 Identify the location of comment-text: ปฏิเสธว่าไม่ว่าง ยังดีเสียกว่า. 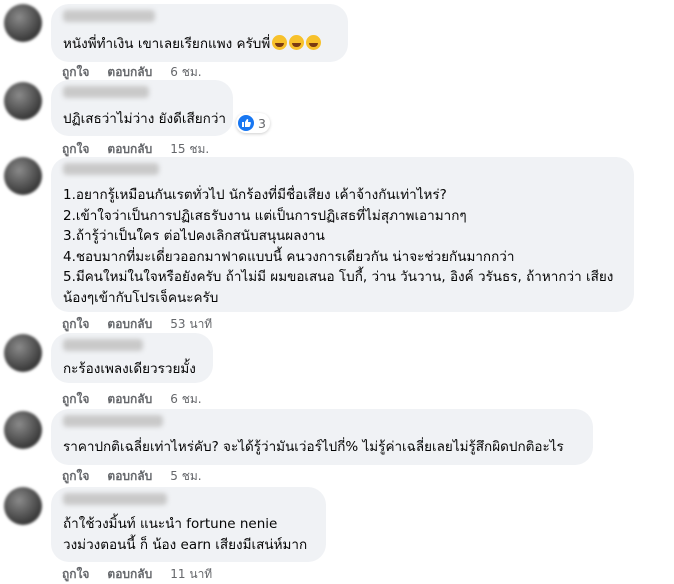
(144, 119).